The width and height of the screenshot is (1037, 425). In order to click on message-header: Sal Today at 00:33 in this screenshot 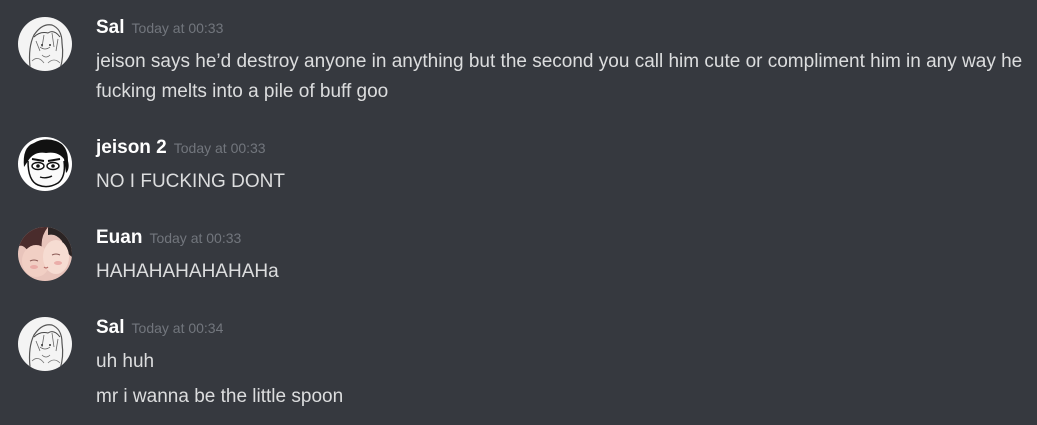, I will do `click(159, 30)`.